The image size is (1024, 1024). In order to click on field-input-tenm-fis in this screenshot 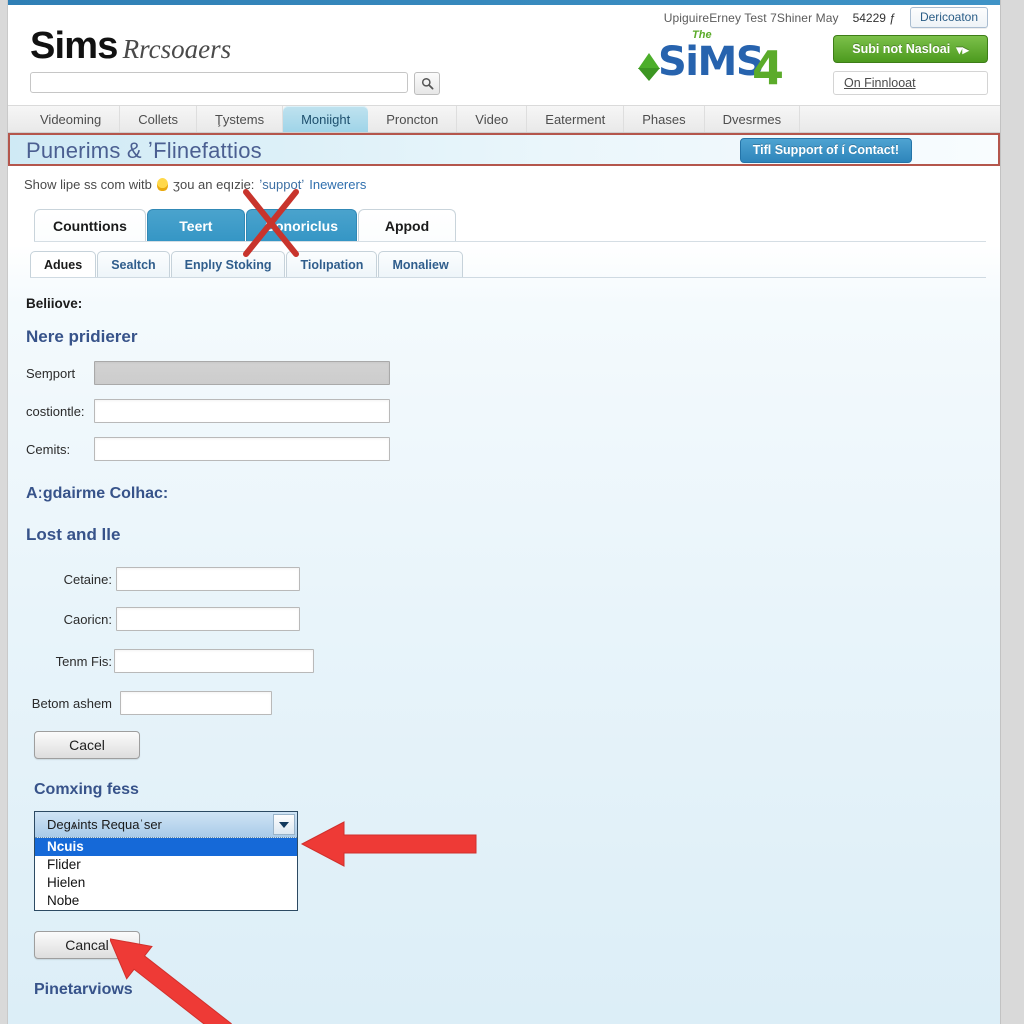, I will do `click(214, 661)`.